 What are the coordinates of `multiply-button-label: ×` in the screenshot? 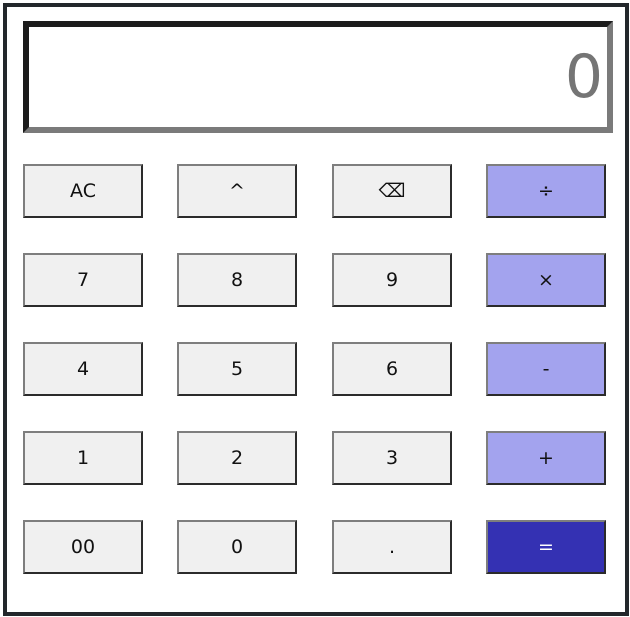 It's located at (546, 280).